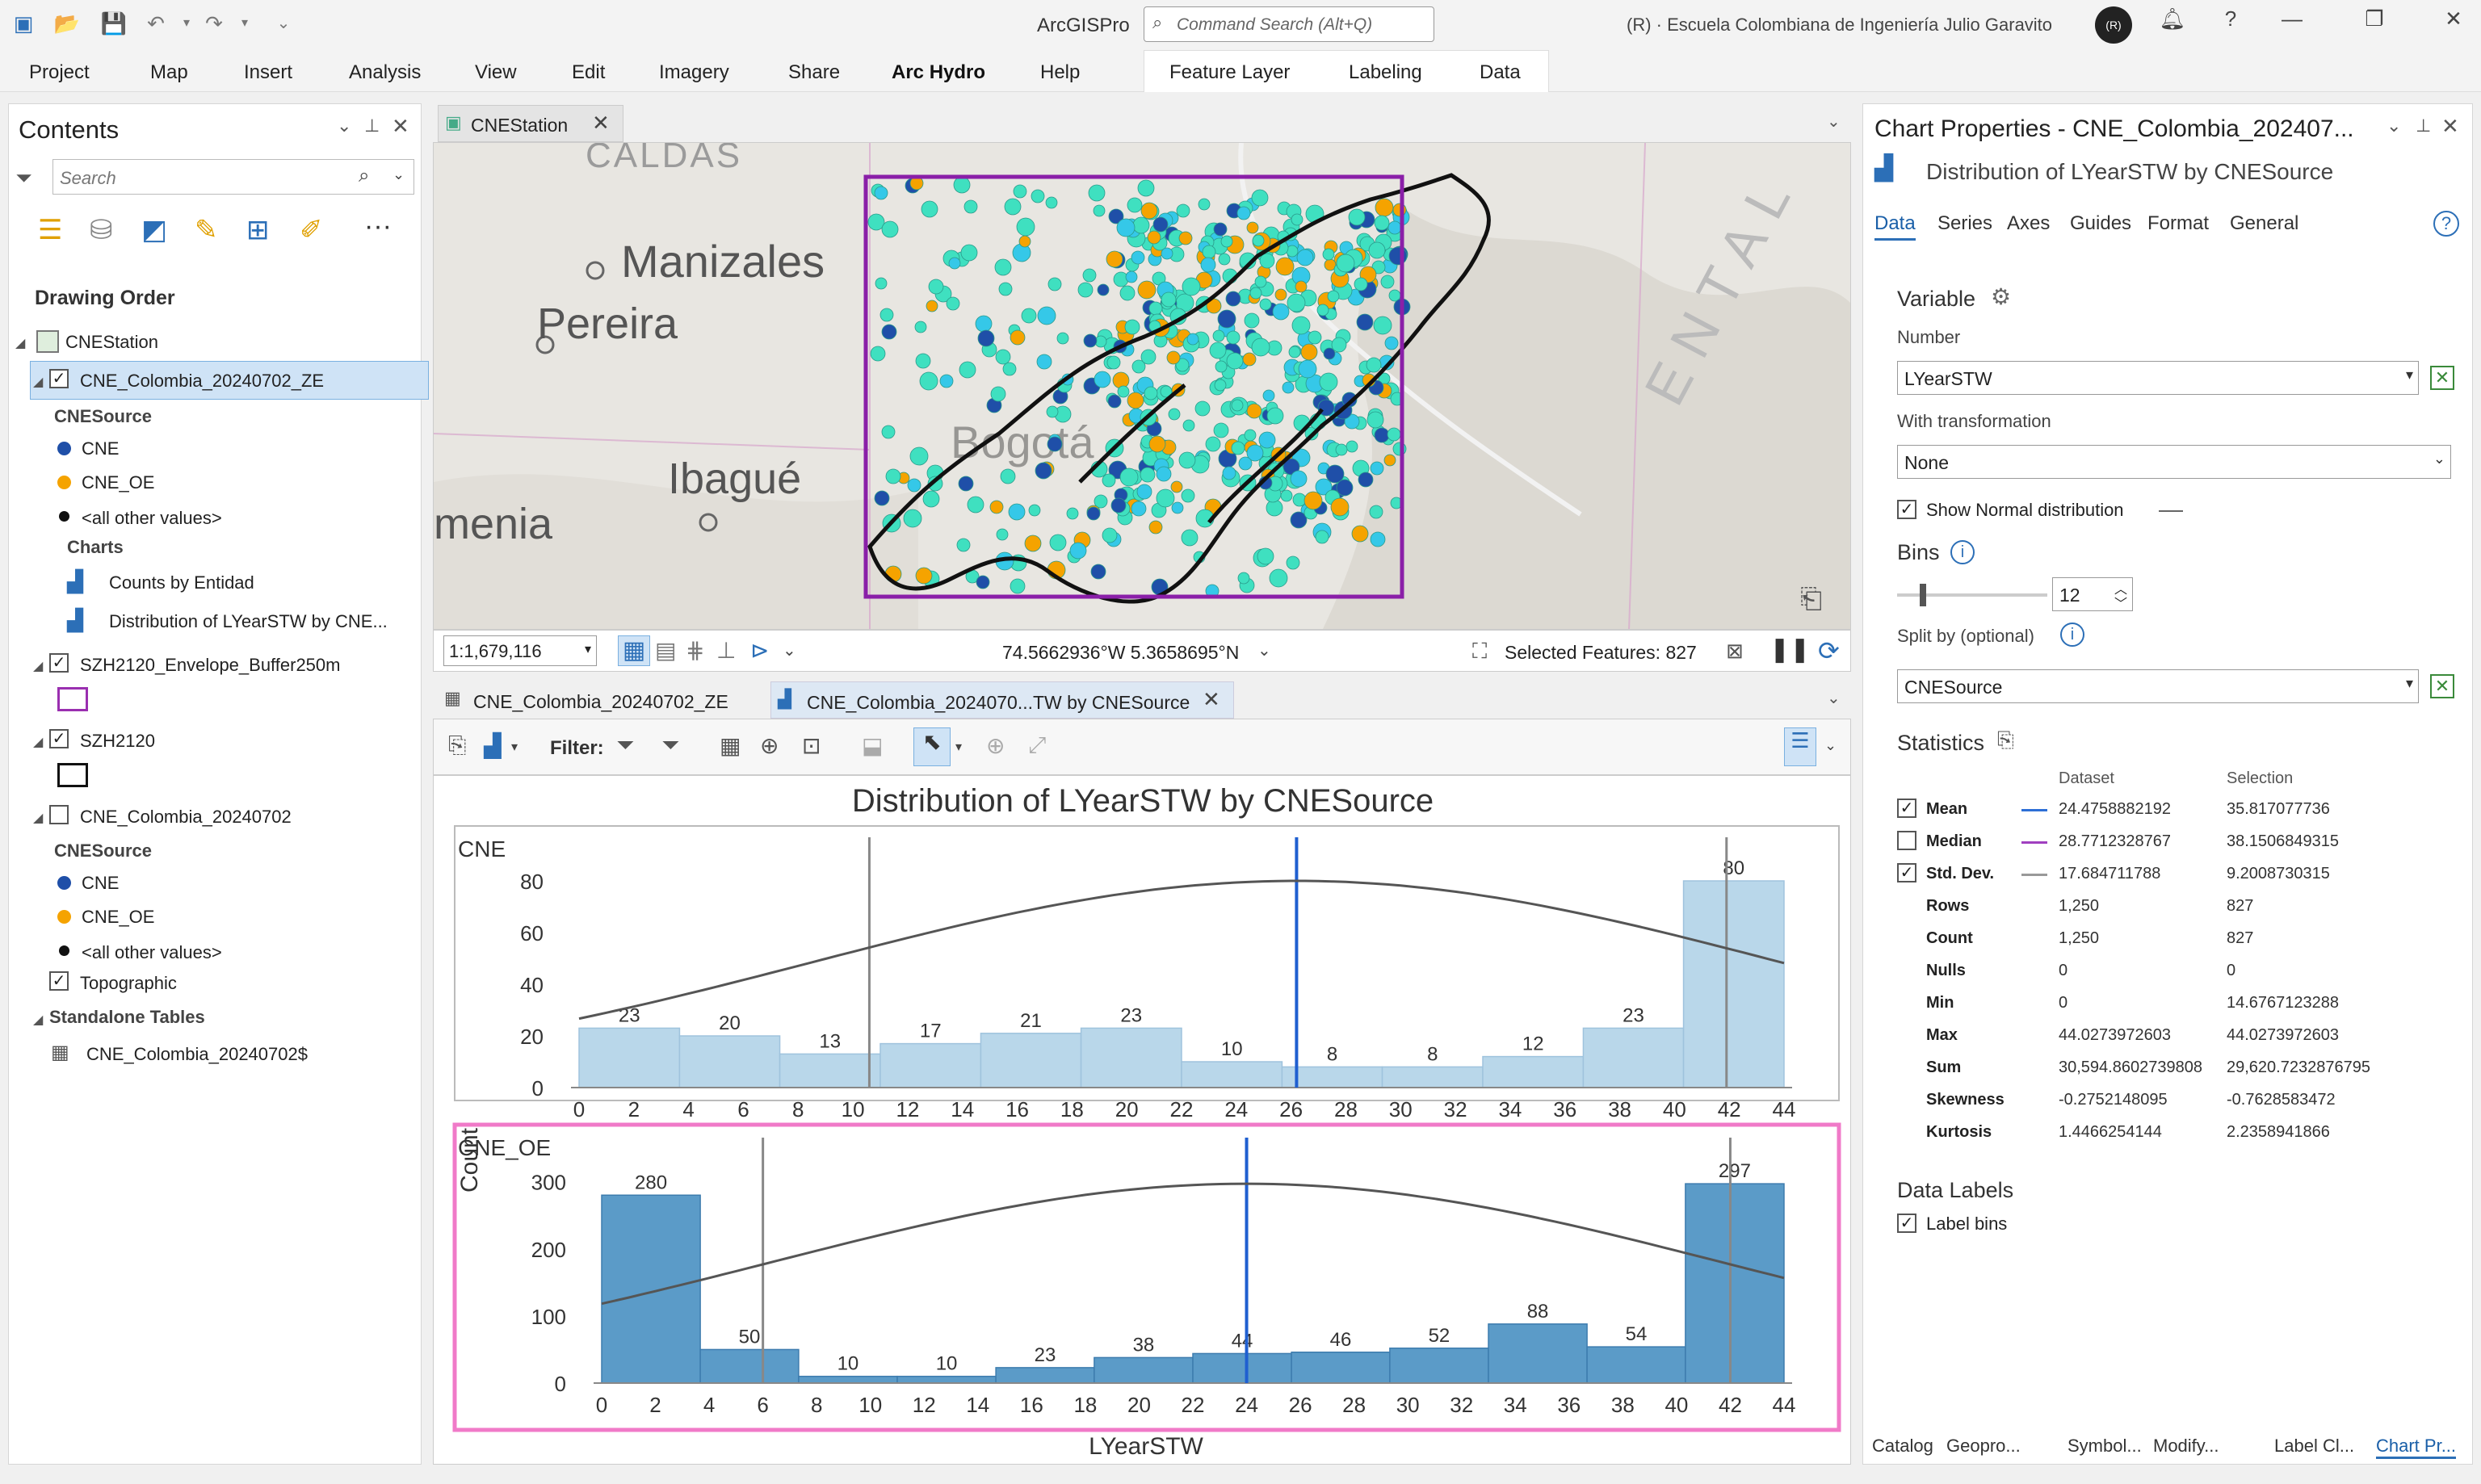 This screenshot has width=2481, height=1484. What do you see at coordinates (1895, 226) in the screenshot?
I see `props-tab-data: Data` at bounding box center [1895, 226].